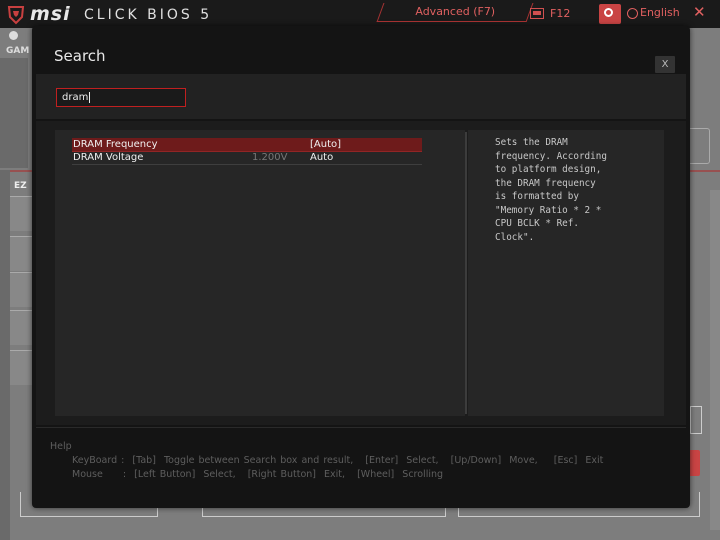  Describe the element at coordinates (108, 157) in the screenshot. I see `result-name: DRAM Voltage` at that location.